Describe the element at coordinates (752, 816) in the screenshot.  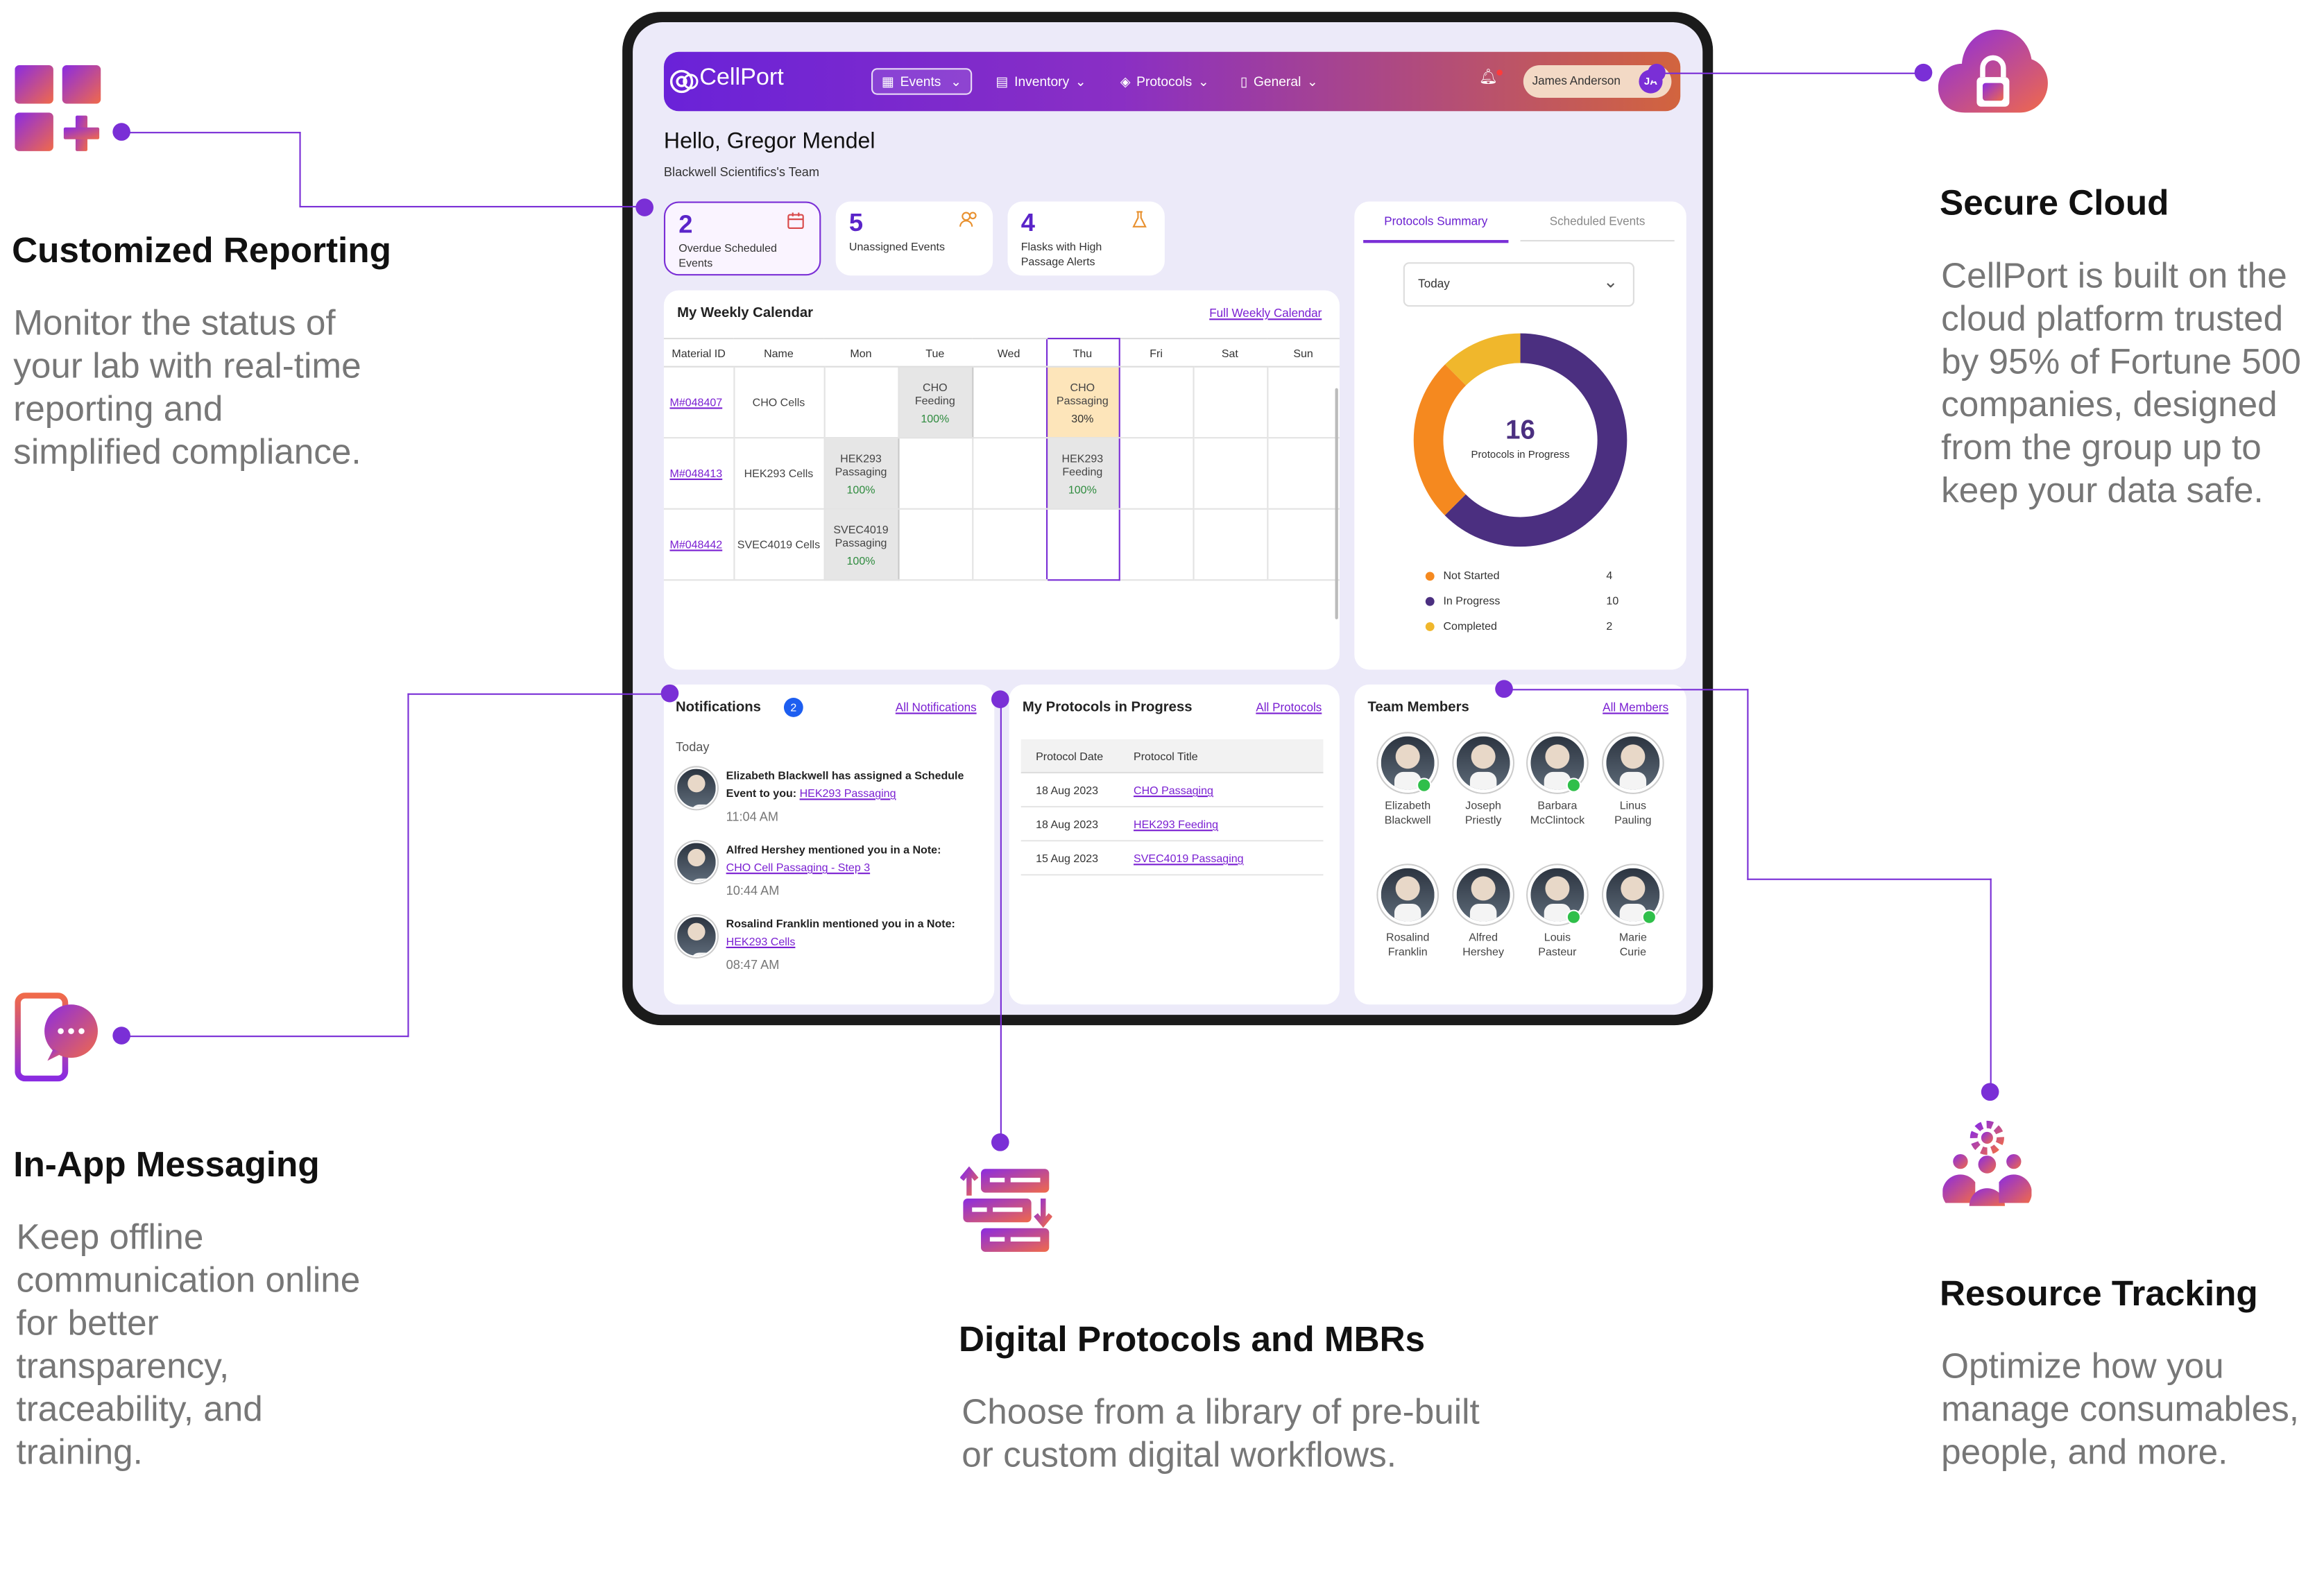
I see `notification-time: 11:04 AM` at that location.